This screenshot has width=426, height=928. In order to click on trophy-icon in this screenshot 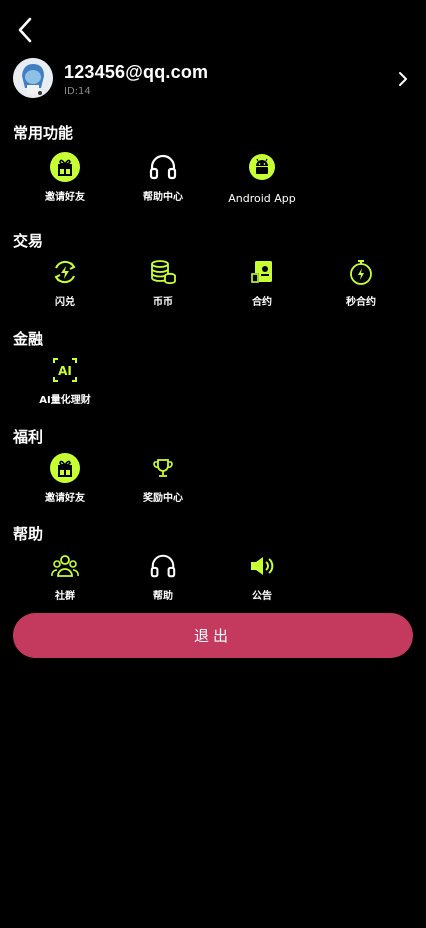, I will do `click(163, 468)`.